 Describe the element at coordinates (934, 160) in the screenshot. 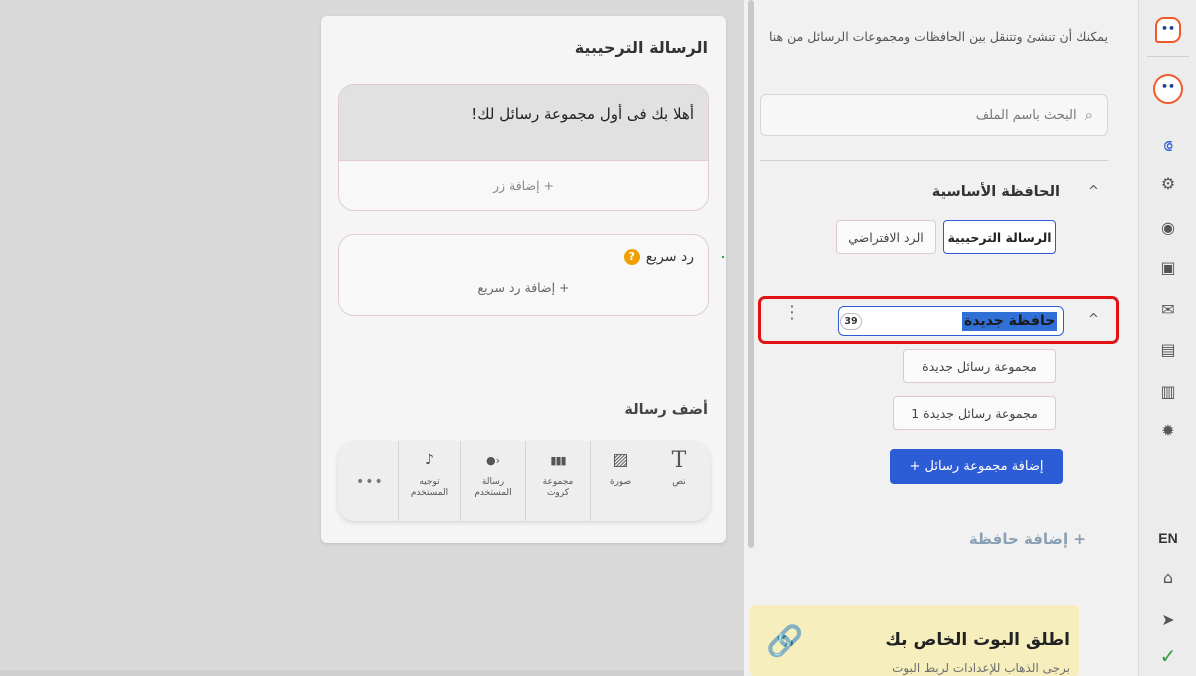

I see `sidebar-divider` at that location.